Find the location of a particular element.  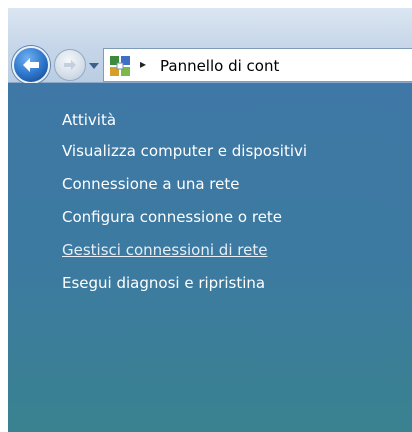

task-view-computers-devices: Visualizza computer e dispositivi is located at coordinates (212, 151).